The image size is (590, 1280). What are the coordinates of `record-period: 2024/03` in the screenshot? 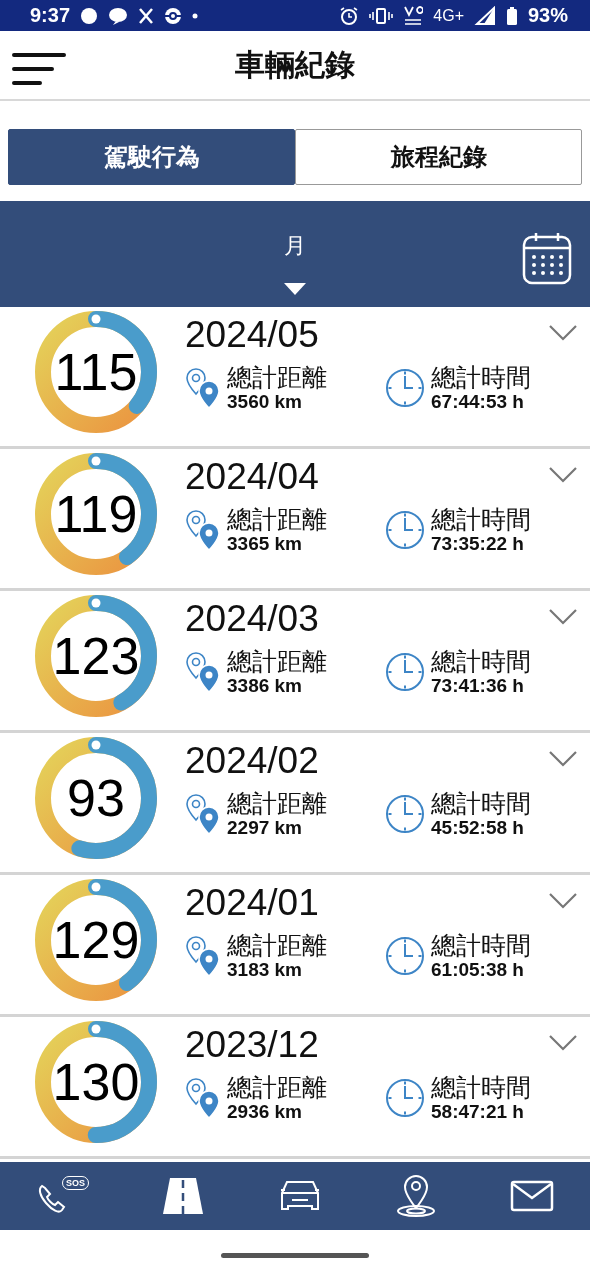 It's located at (252, 619).